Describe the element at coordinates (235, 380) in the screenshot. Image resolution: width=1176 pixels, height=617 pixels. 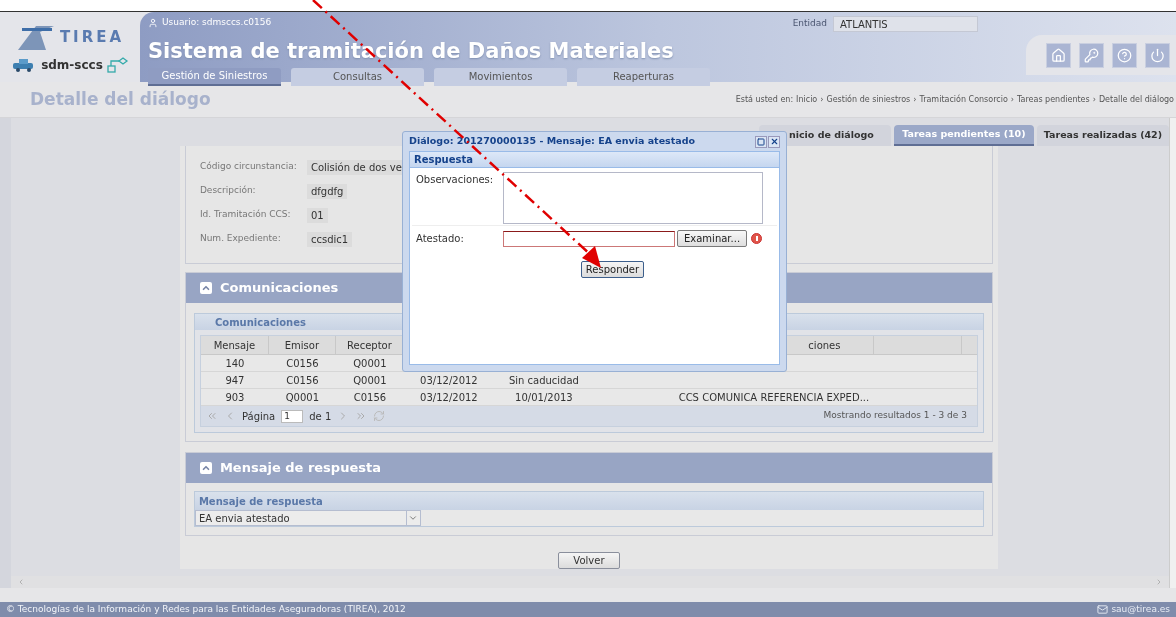
I see `table-cell-text: 947` at that location.